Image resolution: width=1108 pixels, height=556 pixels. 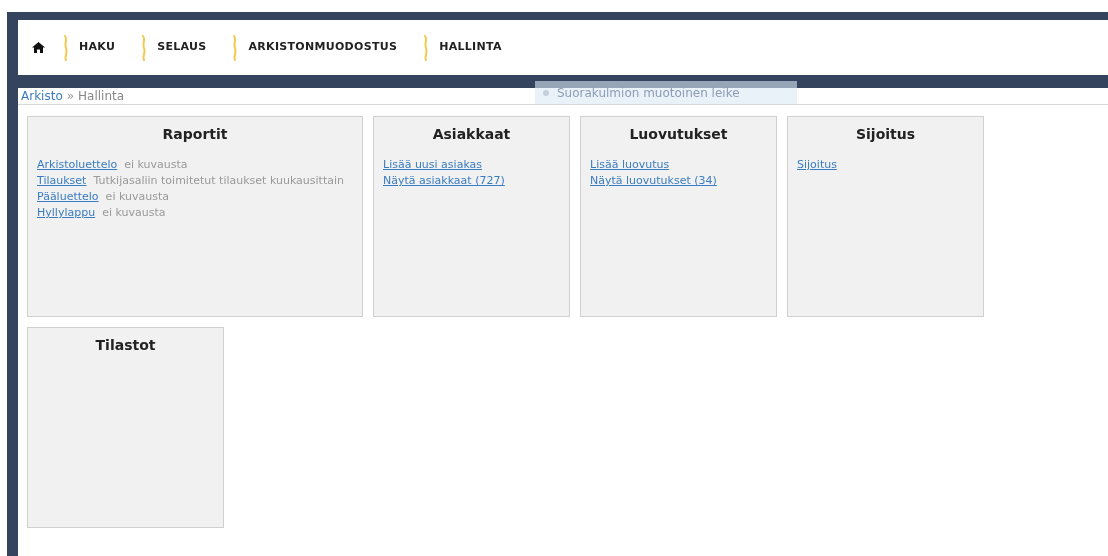 What do you see at coordinates (546, 92) in the screenshot?
I see `dot-icon` at bounding box center [546, 92].